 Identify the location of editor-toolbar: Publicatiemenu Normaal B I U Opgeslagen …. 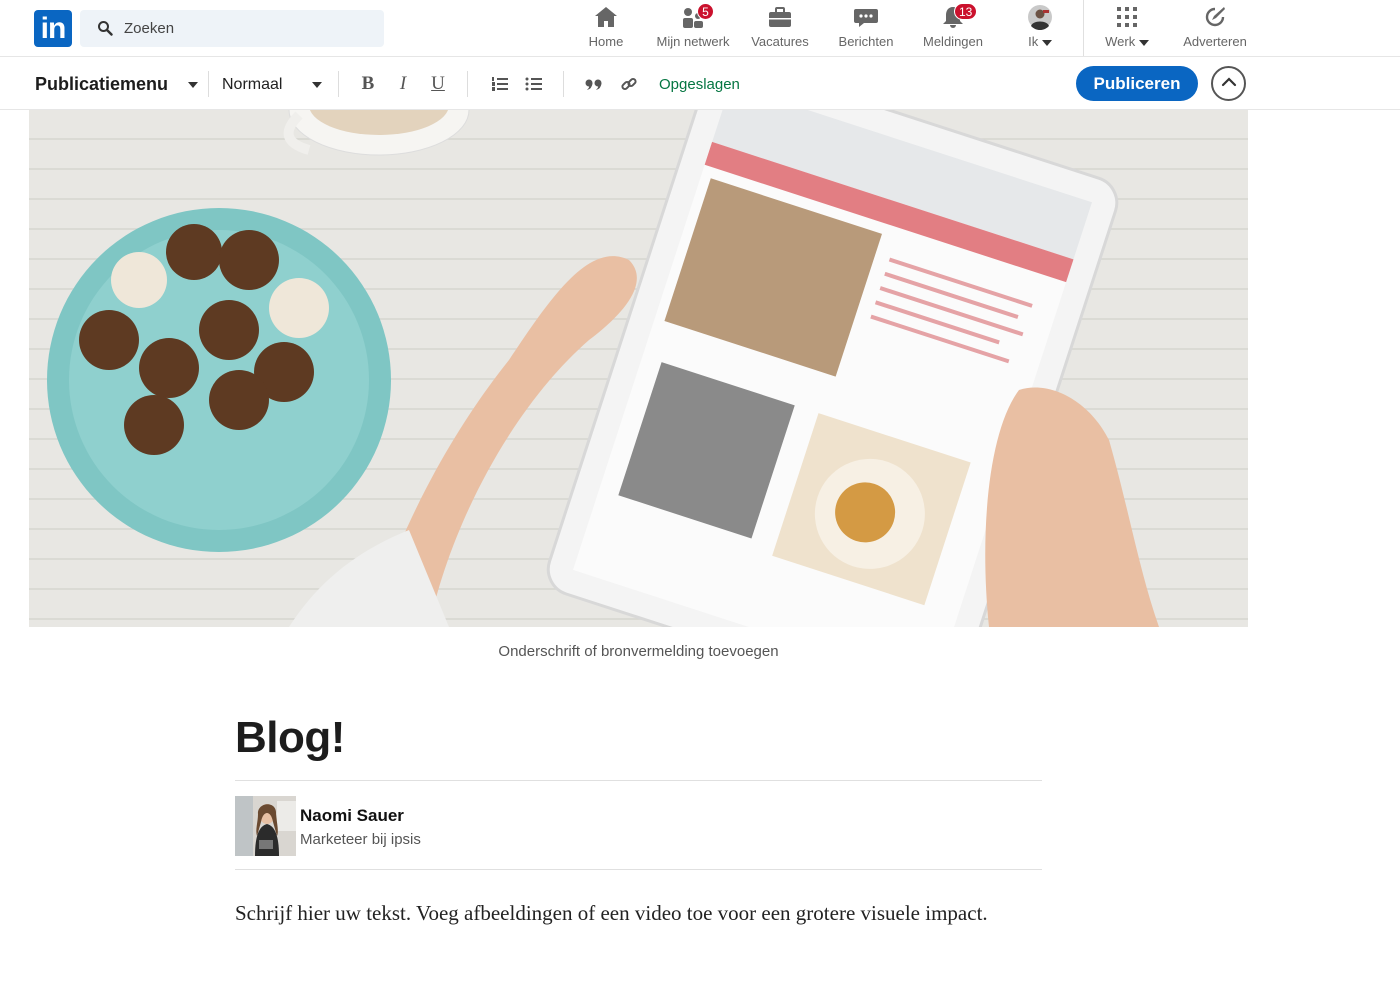
(700, 83).